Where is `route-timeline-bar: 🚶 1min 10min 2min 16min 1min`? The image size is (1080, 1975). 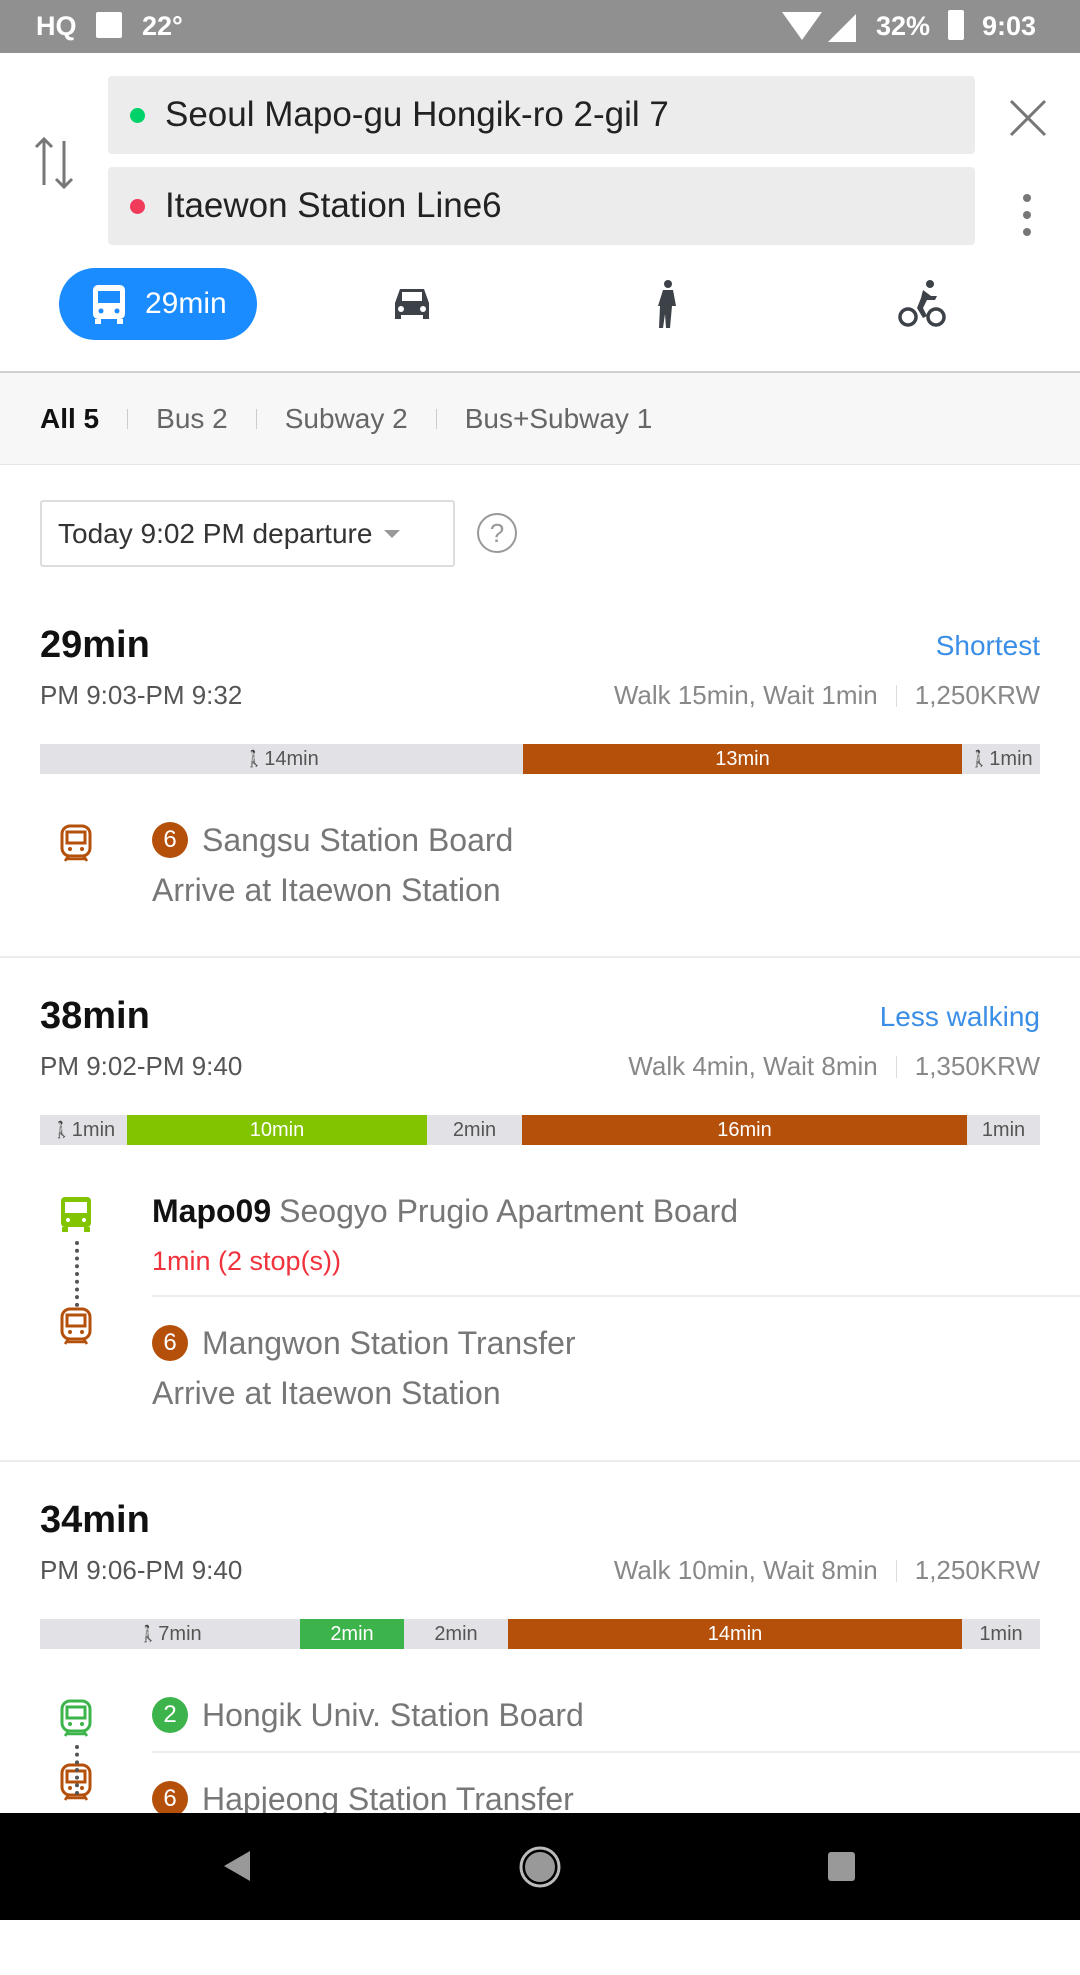
route-timeline-bar: 🚶 1min 10min 2min 16min 1min is located at coordinates (540, 1130).